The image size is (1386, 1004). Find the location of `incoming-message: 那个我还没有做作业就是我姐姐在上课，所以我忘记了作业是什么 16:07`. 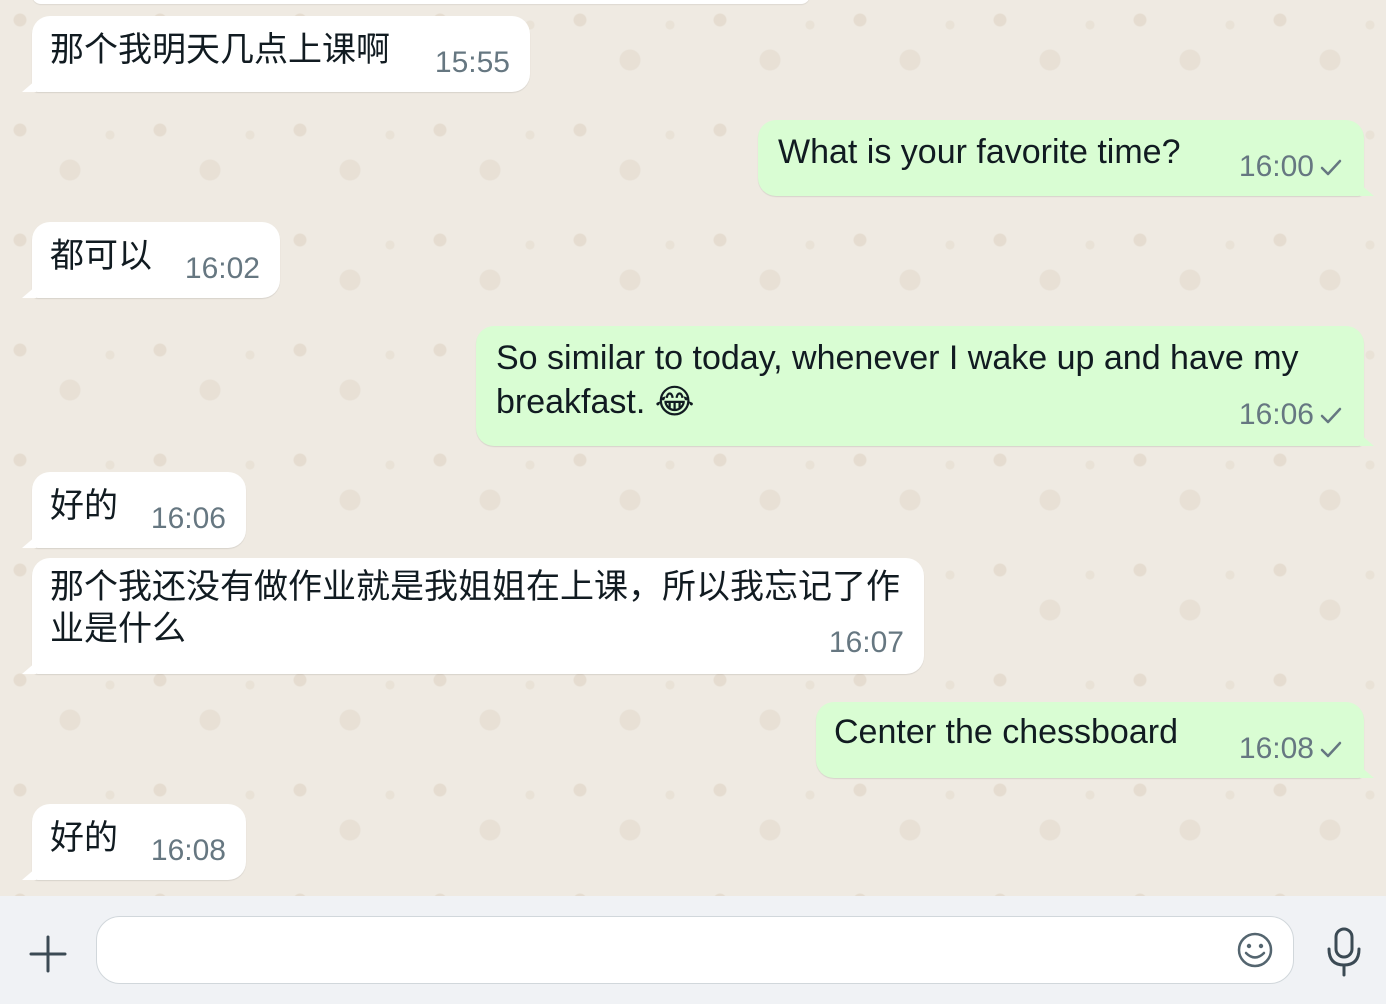

incoming-message: 那个我还没有做作业就是我姐姐在上课，所以我忘记了作业是什么 16:07 is located at coordinates (473, 616).